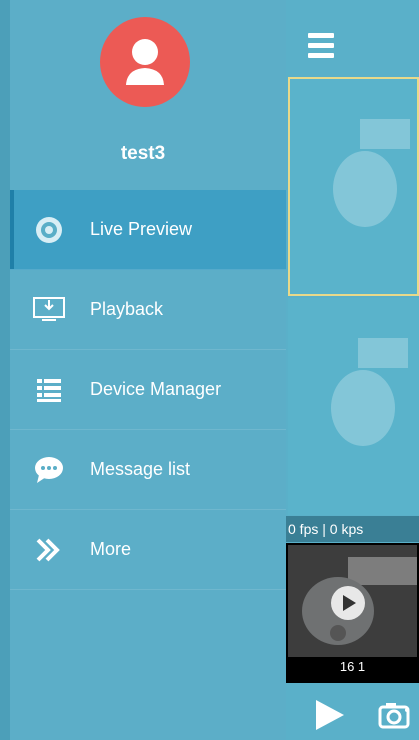  What do you see at coordinates (321, 48) in the screenshot?
I see `menu-icon` at bounding box center [321, 48].